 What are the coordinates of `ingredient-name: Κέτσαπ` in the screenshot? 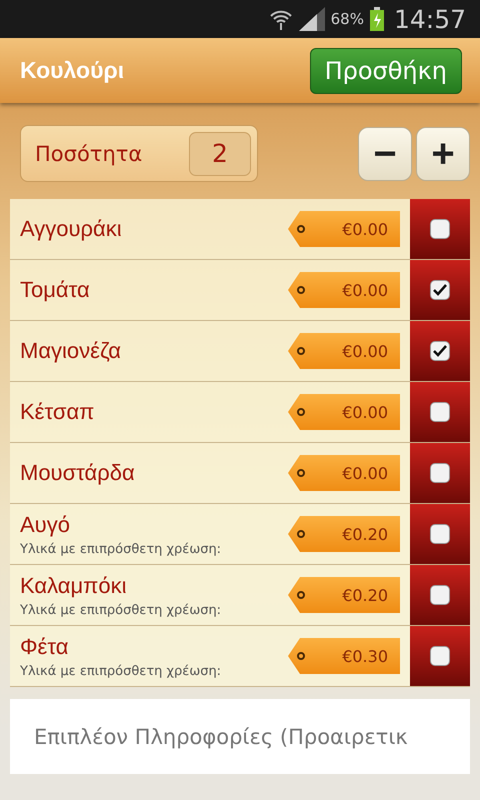 It's located at (57, 412).